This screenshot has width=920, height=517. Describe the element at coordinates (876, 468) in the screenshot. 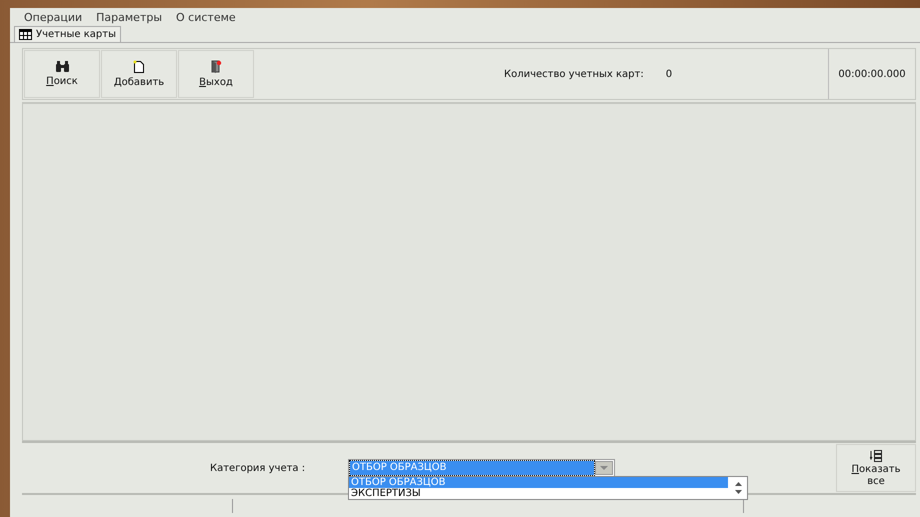

I see `show-all-button: Показать все` at that location.